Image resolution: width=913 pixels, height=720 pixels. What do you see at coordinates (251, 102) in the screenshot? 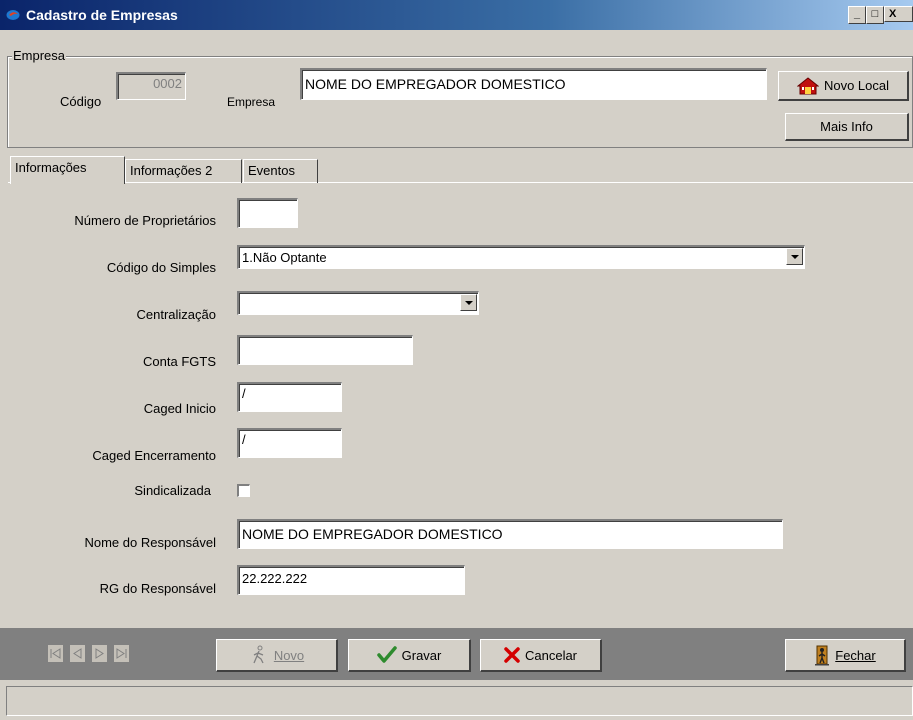
I see `empresa-label: Empresa` at bounding box center [251, 102].